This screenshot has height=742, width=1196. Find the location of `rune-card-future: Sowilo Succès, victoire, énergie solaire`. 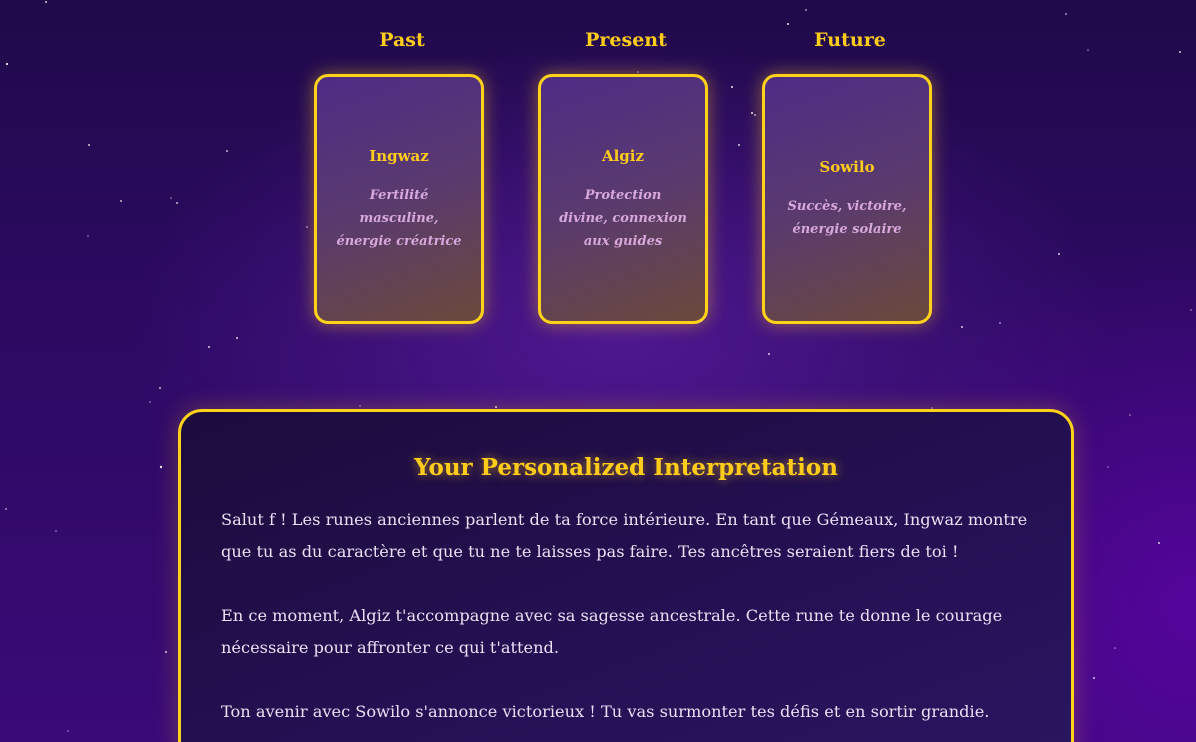

rune-card-future: Sowilo Succès, victoire, énergie solaire is located at coordinates (847, 199).